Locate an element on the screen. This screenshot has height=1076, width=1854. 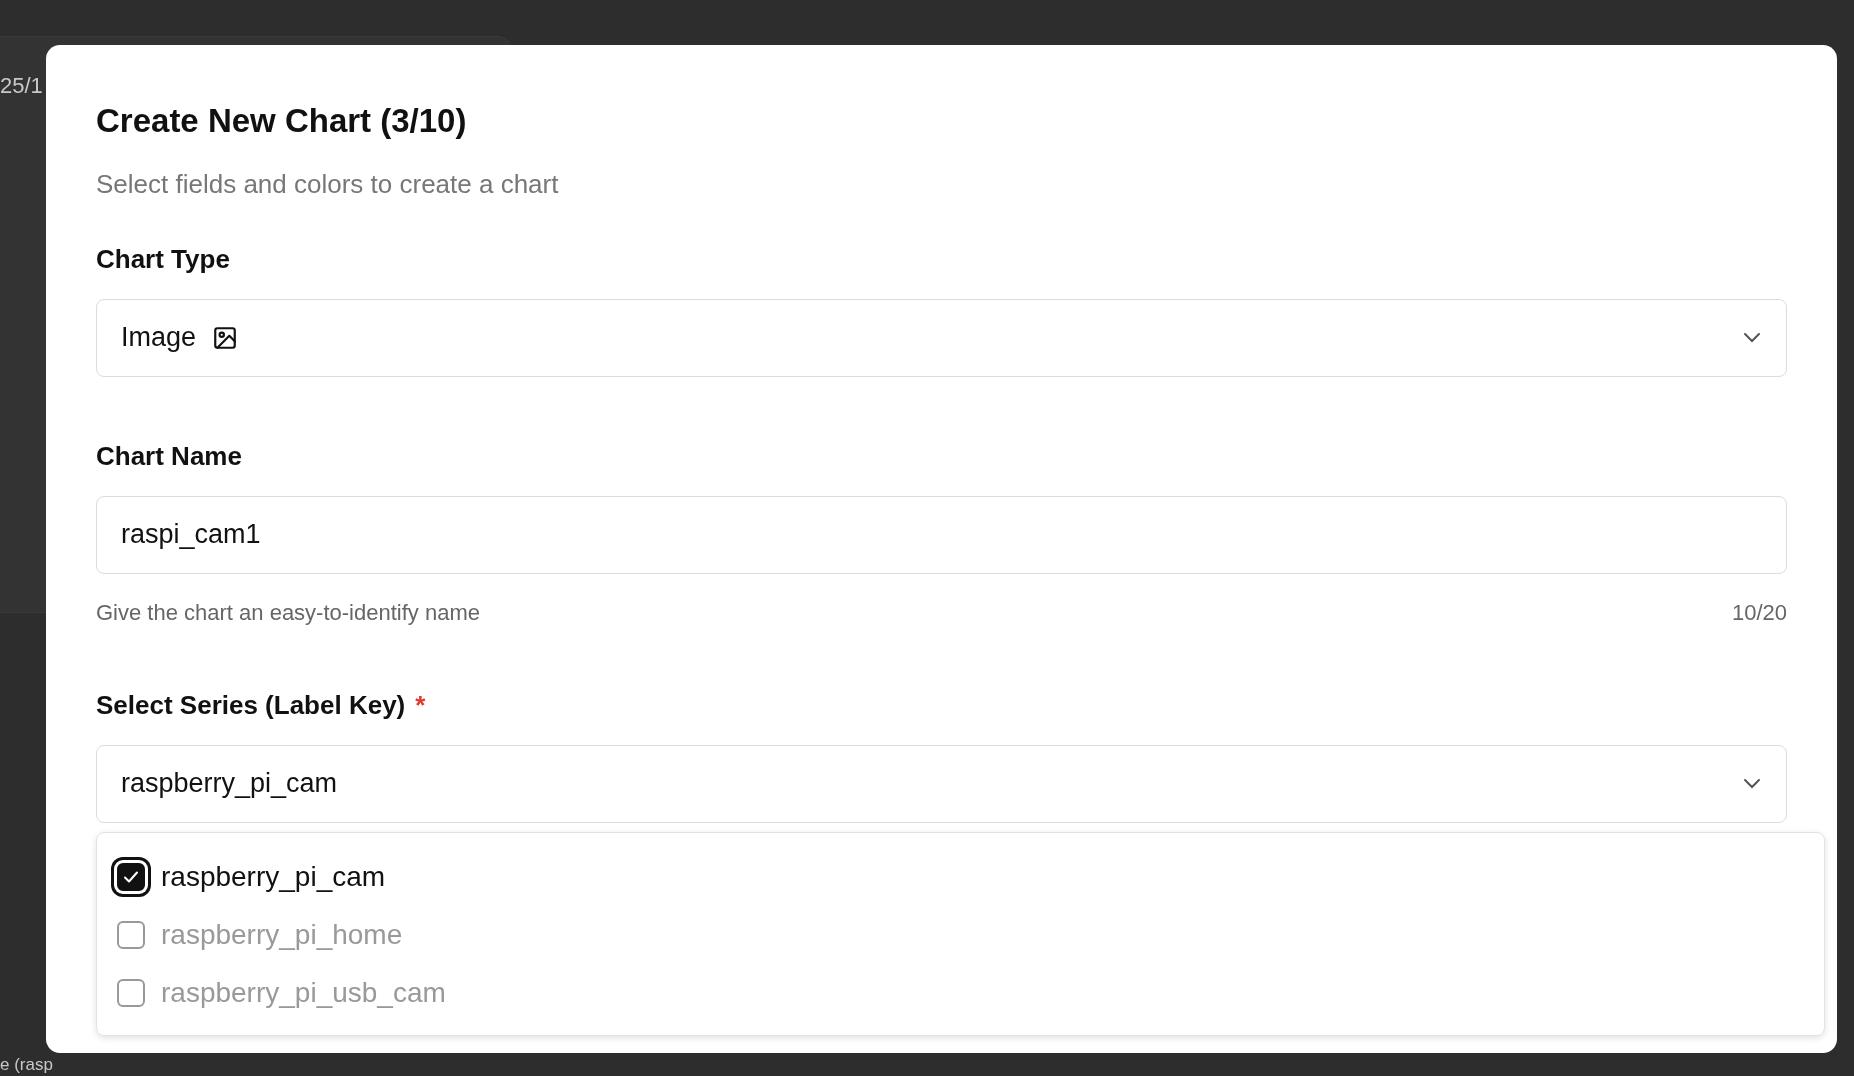
chart-type-select: Image is located at coordinates (941, 337).